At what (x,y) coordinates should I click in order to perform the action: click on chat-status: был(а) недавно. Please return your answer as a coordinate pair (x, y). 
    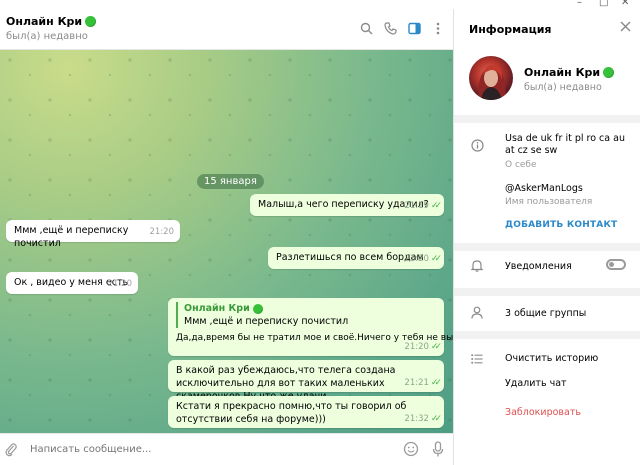
    Looking at the image, I should click on (47, 36).